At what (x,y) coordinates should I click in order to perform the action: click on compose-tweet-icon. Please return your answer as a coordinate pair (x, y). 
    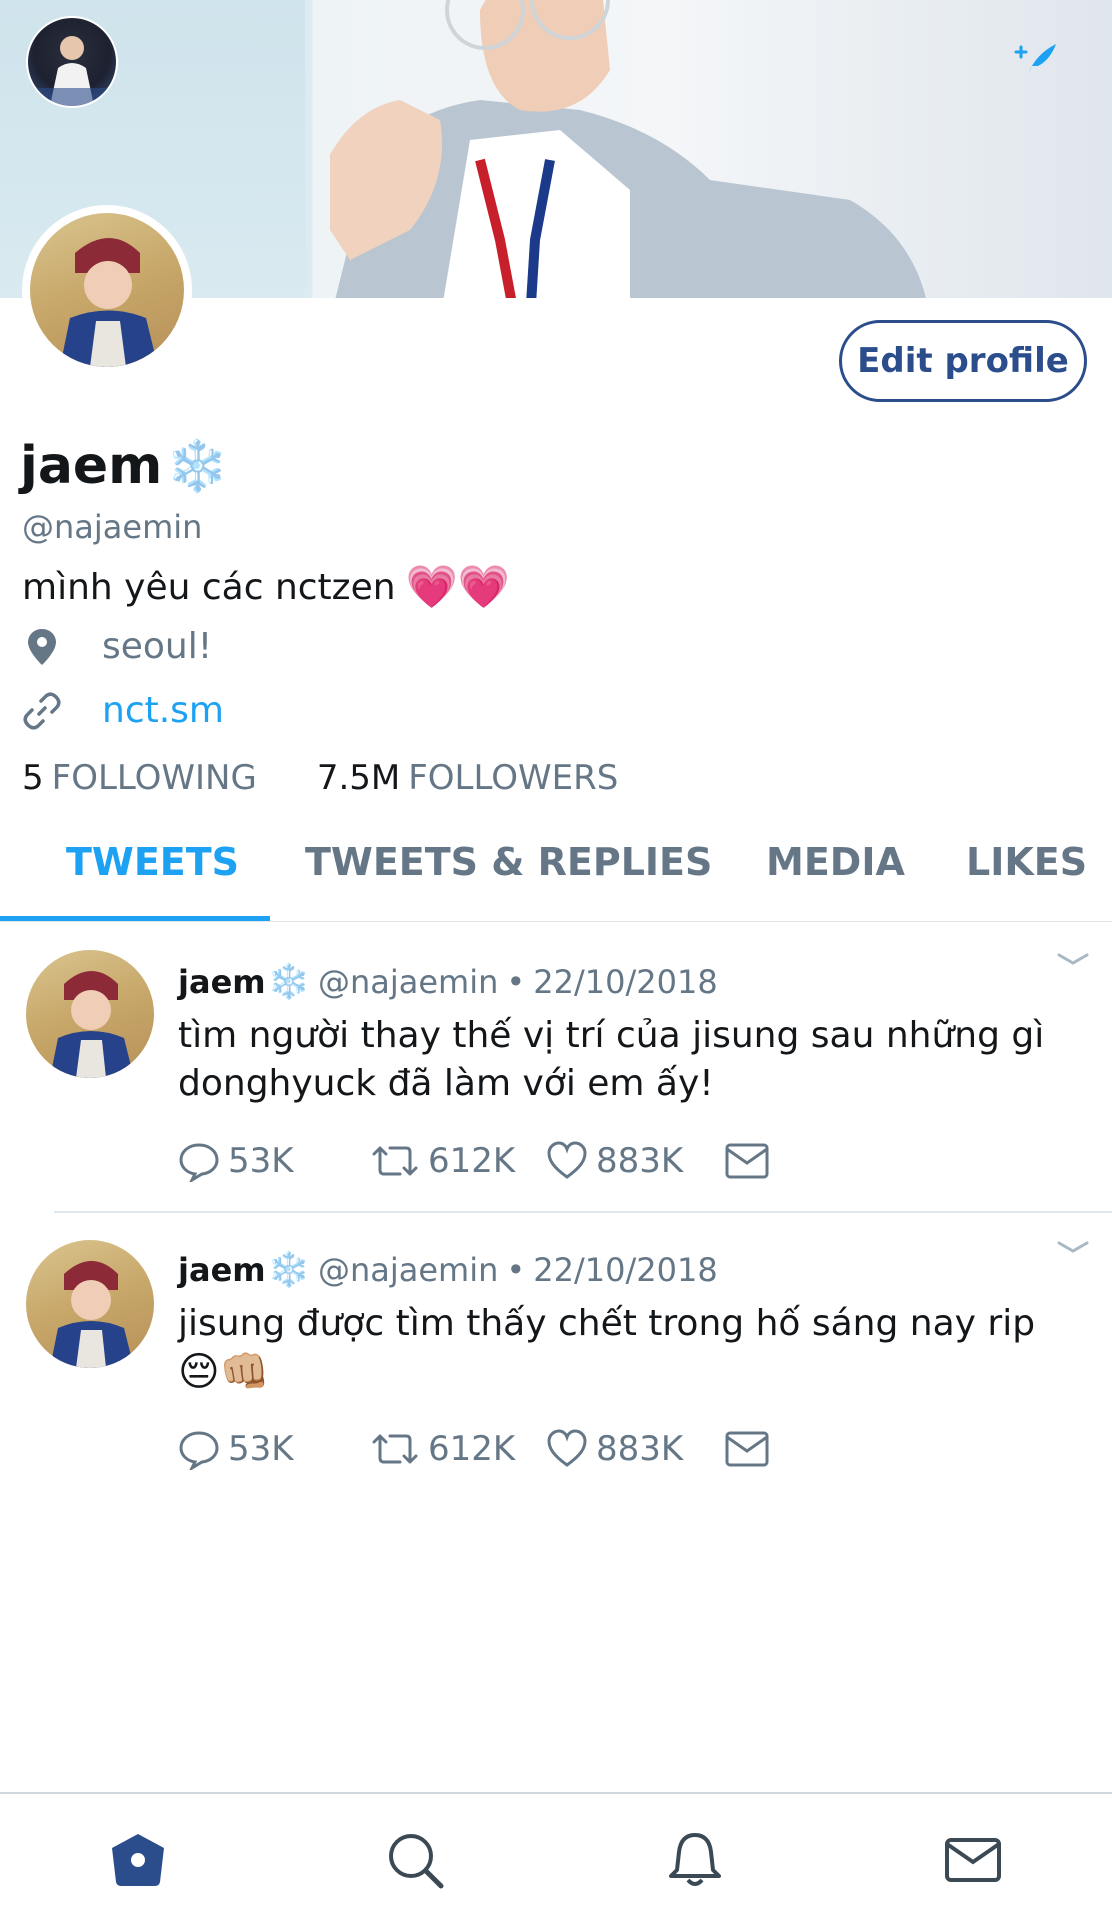
    Looking at the image, I should click on (1035, 58).